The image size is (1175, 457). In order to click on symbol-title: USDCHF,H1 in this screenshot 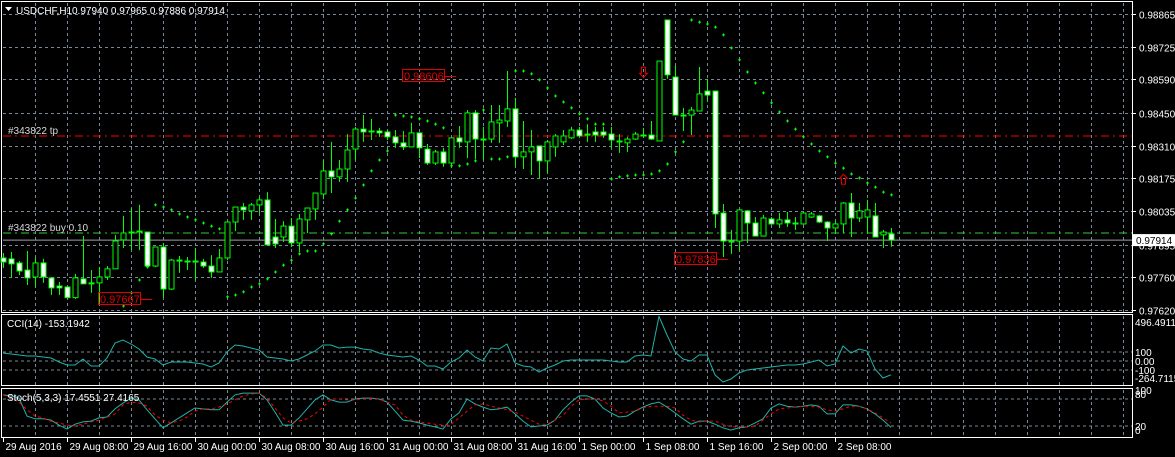, I will do `click(44, 11)`.